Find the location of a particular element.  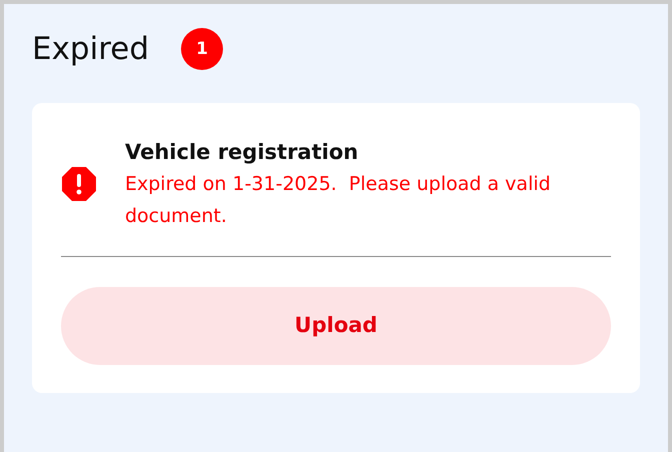

document-name: Vehicle registration is located at coordinates (242, 152).